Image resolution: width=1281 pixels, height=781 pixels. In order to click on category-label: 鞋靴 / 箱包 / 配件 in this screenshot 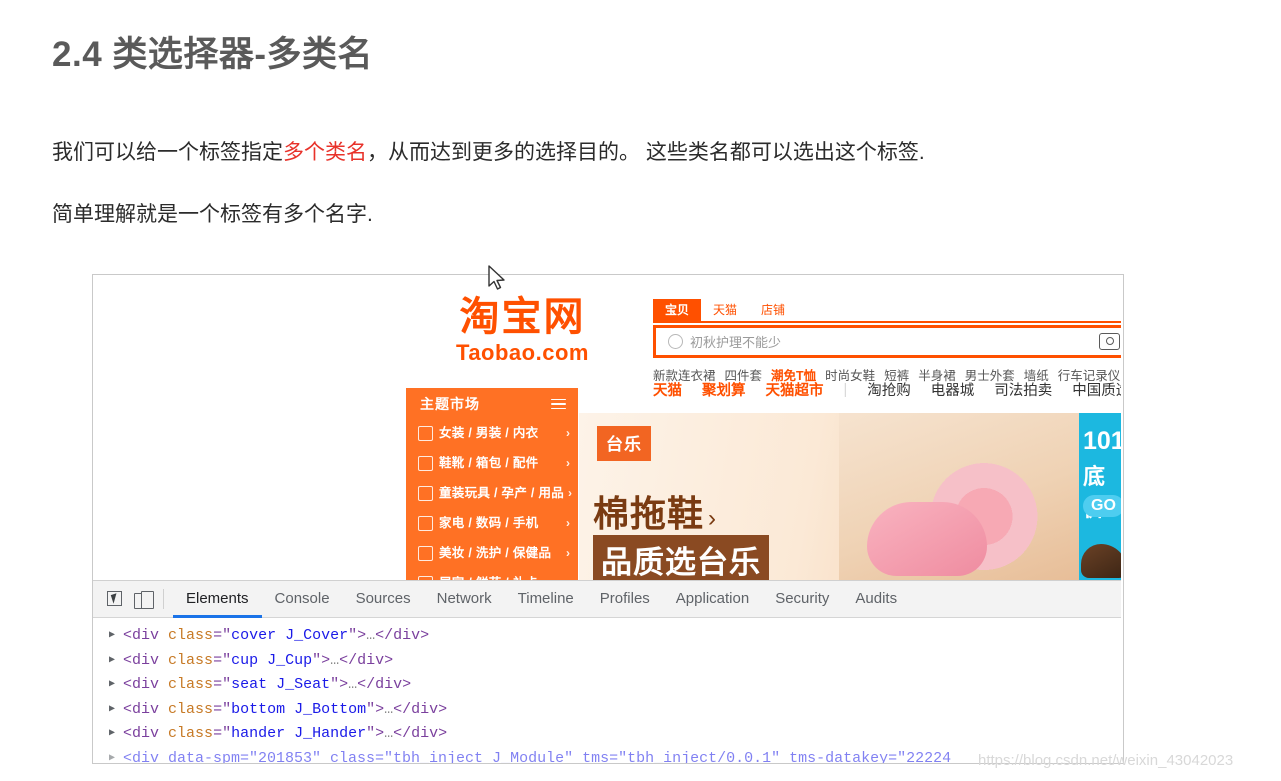, I will do `click(489, 463)`.